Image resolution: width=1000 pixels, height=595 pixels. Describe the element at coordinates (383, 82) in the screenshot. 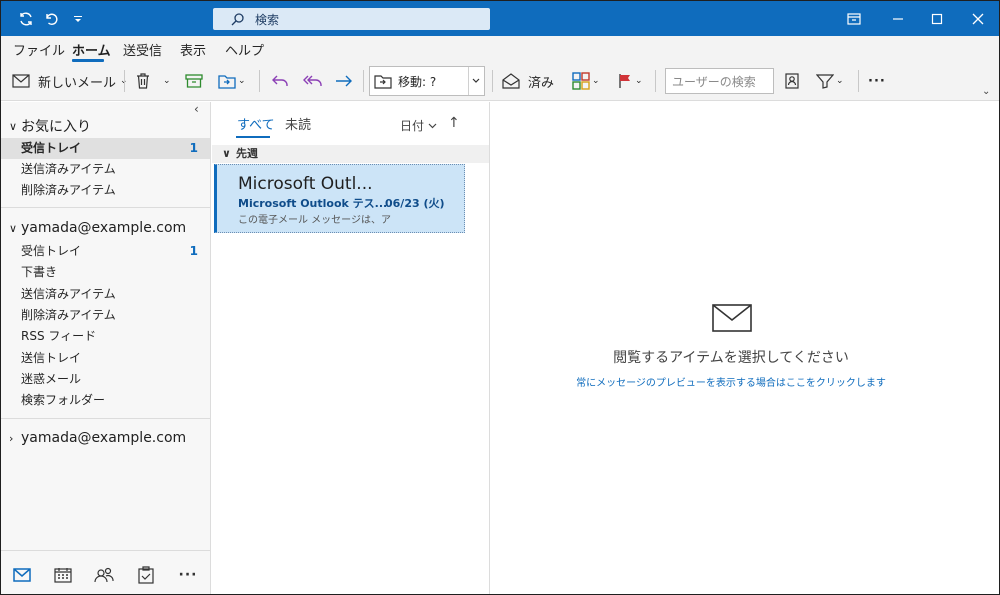

I see `move-folder-icon` at that location.